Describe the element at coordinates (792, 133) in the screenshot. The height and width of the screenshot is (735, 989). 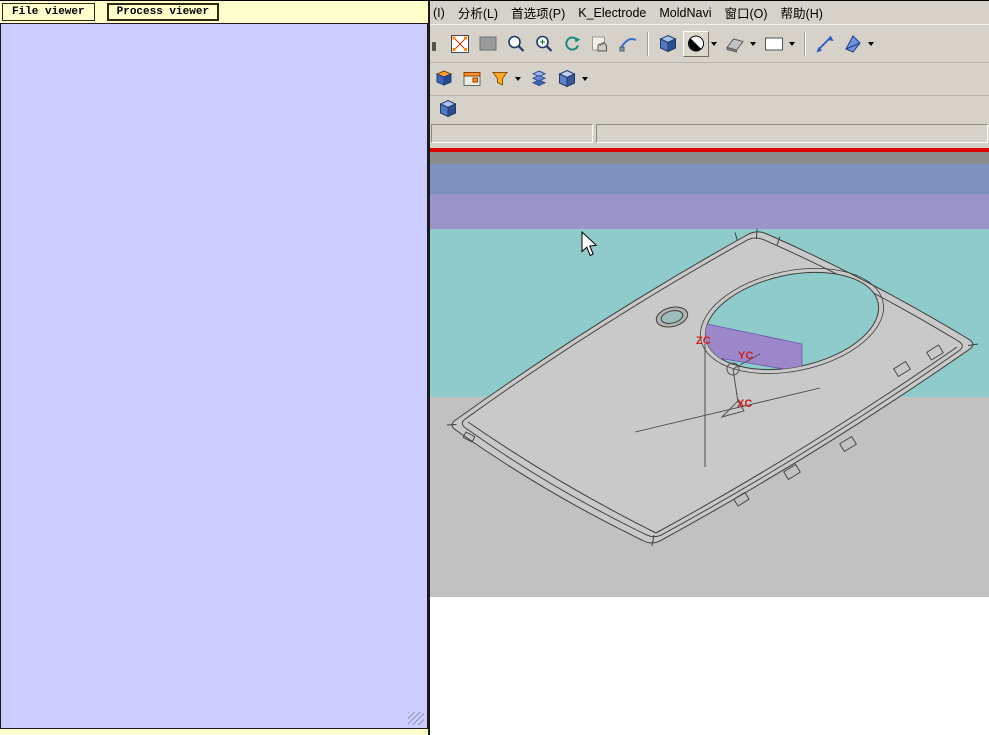
I see `status-line` at that location.